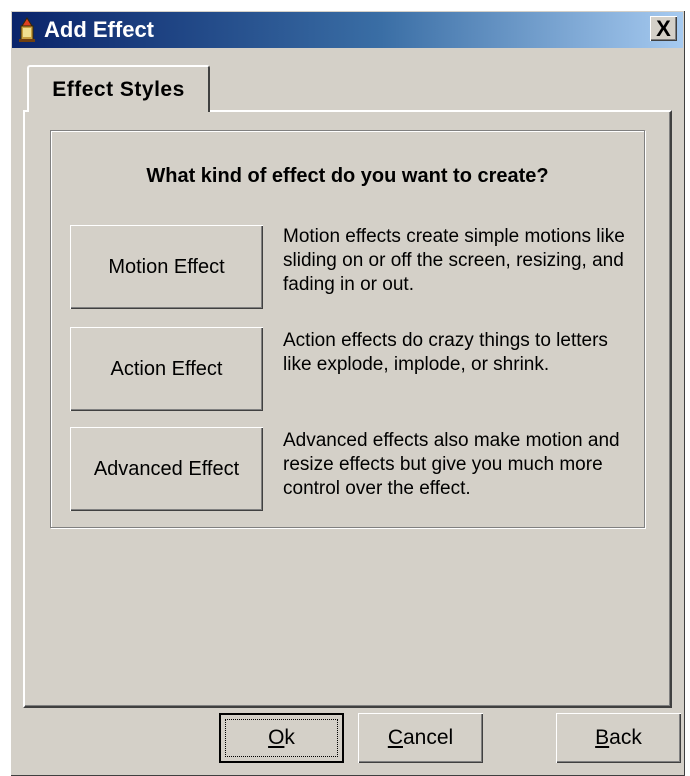  I want to click on tab-label: Effect Styles, so click(118, 89).